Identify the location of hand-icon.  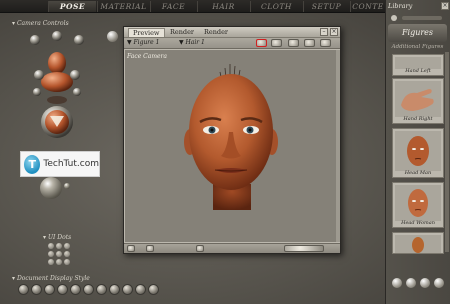
(417, 100).